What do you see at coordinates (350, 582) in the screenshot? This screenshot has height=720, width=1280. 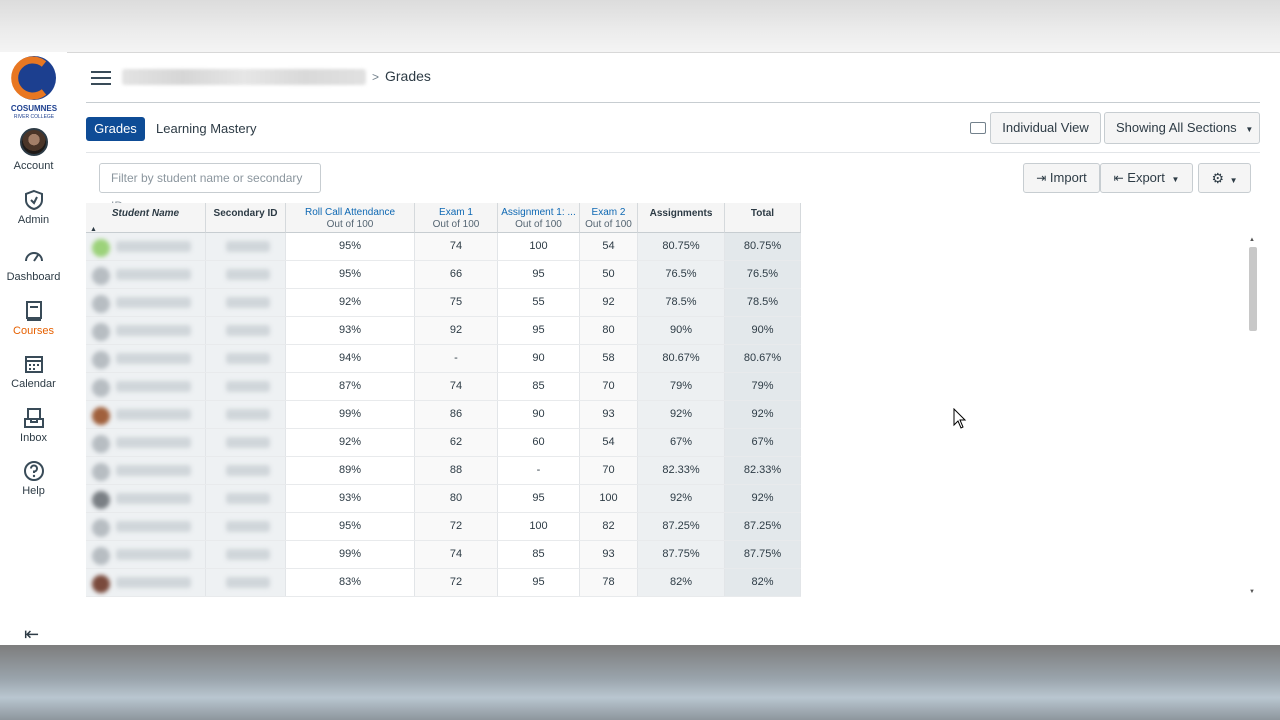 I see `roll-call-cell: 83%` at bounding box center [350, 582].